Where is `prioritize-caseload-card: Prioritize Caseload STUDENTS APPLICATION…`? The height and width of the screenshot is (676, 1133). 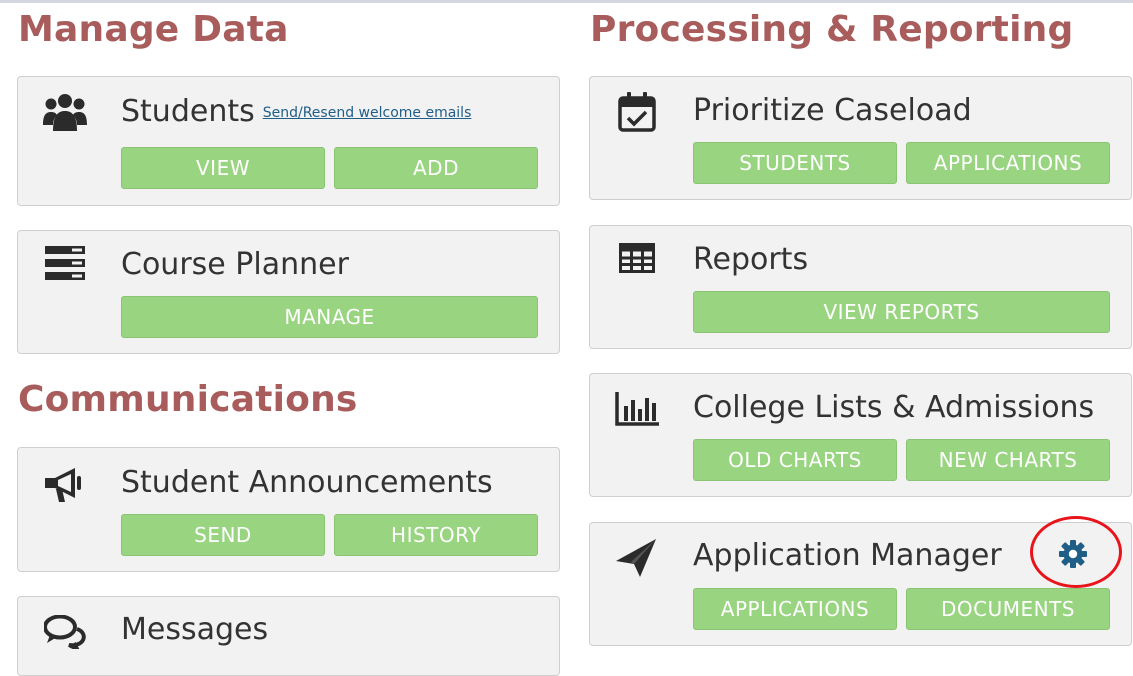
prioritize-caseload-card: Prioritize Caseload STUDENTS APPLICATION… is located at coordinates (860, 138).